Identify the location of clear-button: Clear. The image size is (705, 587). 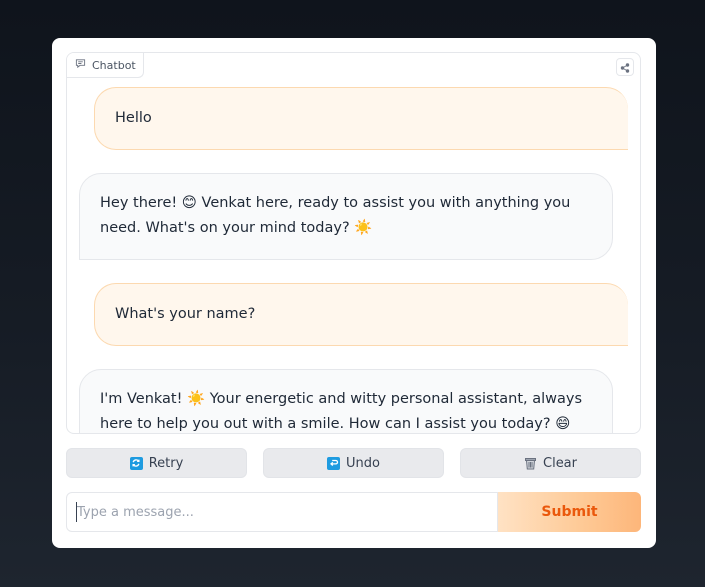
(550, 463).